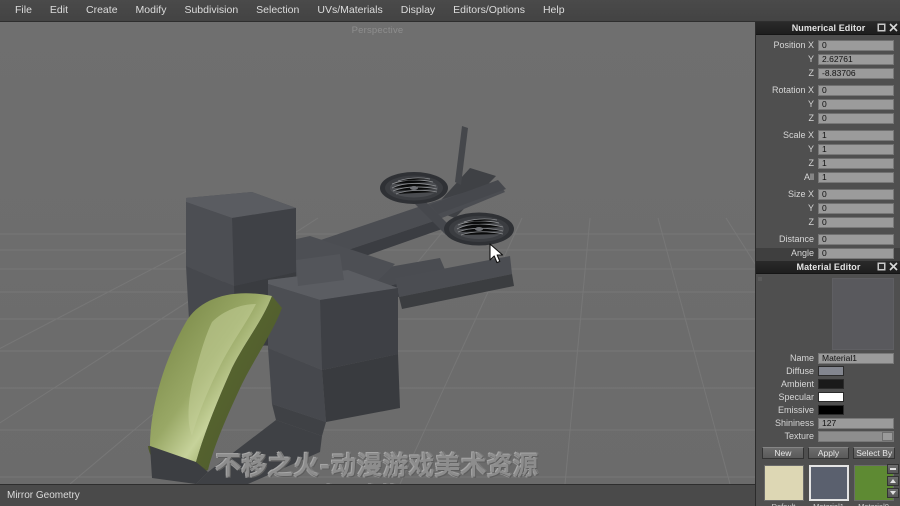  What do you see at coordinates (802, 253) in the screenshot?
I see `field-label: Angle` at bounding box center [802, 253].